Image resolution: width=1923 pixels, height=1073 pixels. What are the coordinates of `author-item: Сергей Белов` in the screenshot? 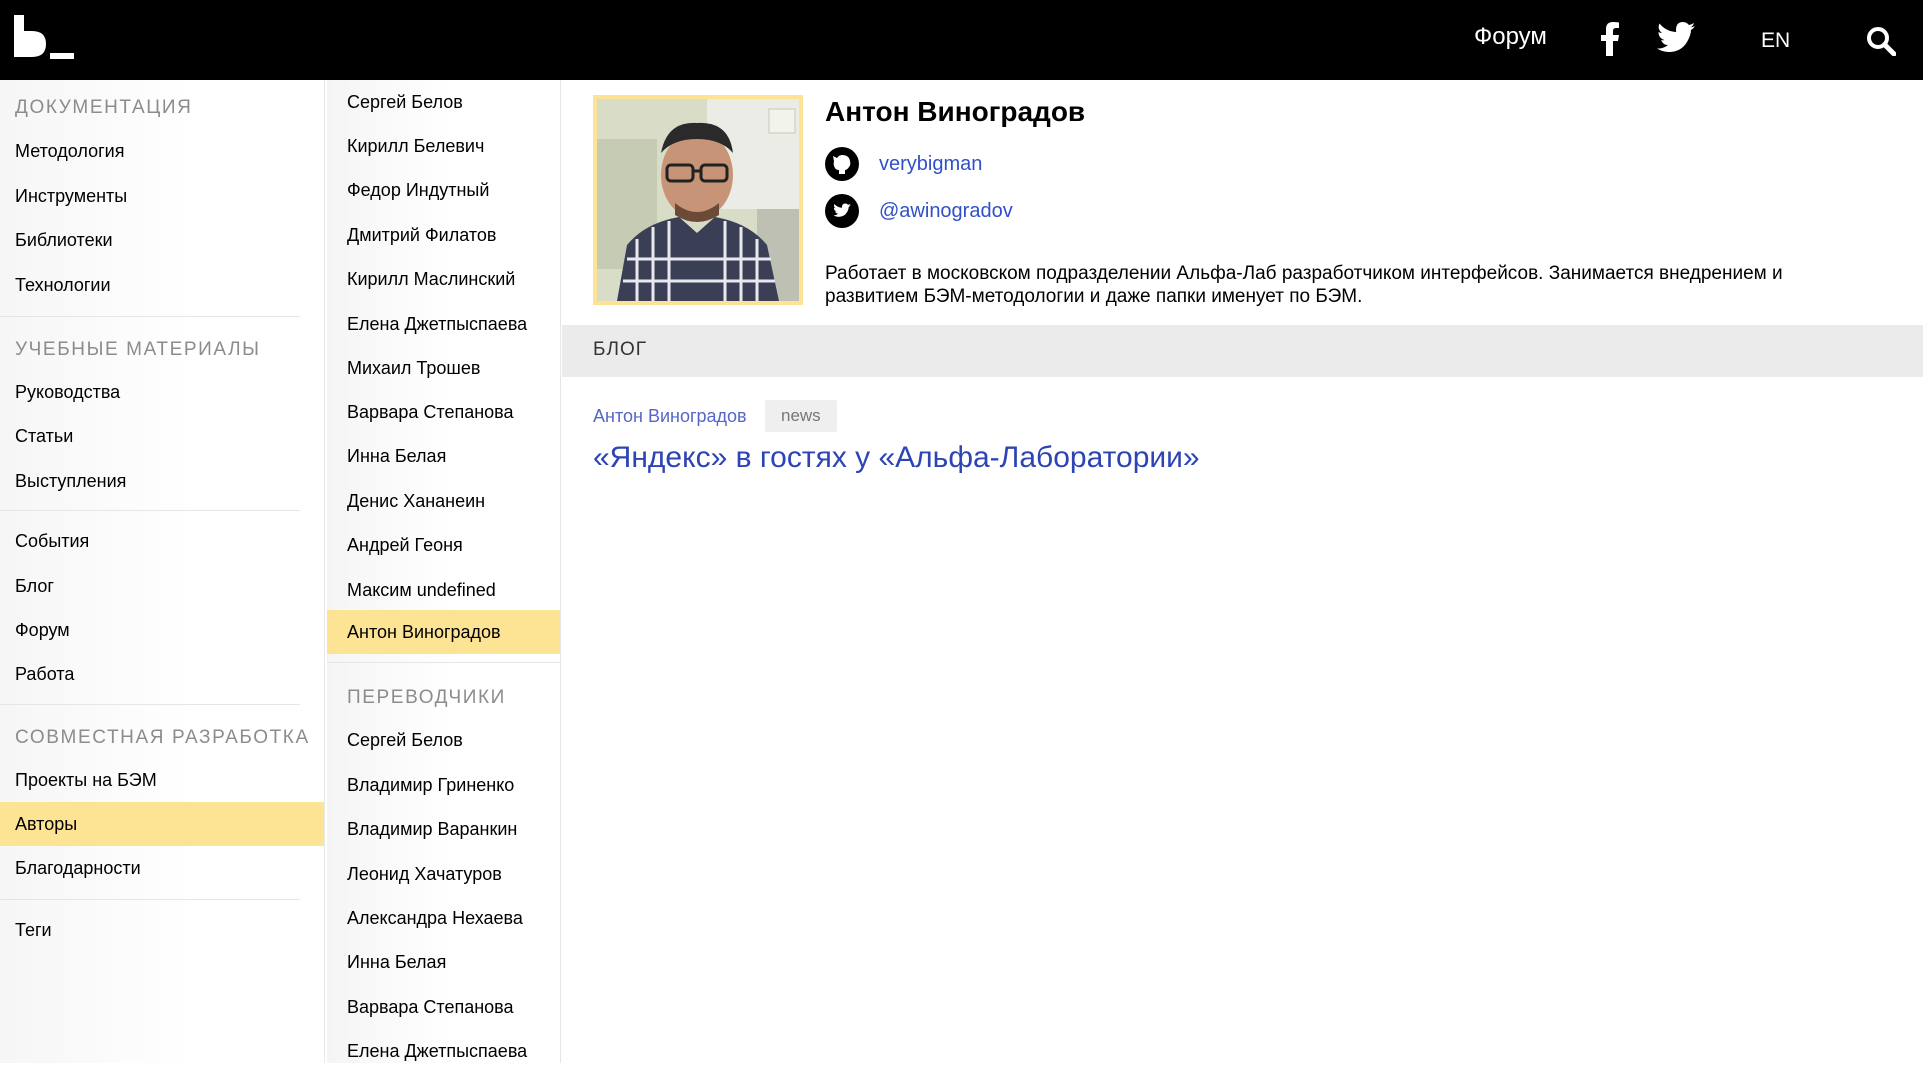 It's located at (443, 102).